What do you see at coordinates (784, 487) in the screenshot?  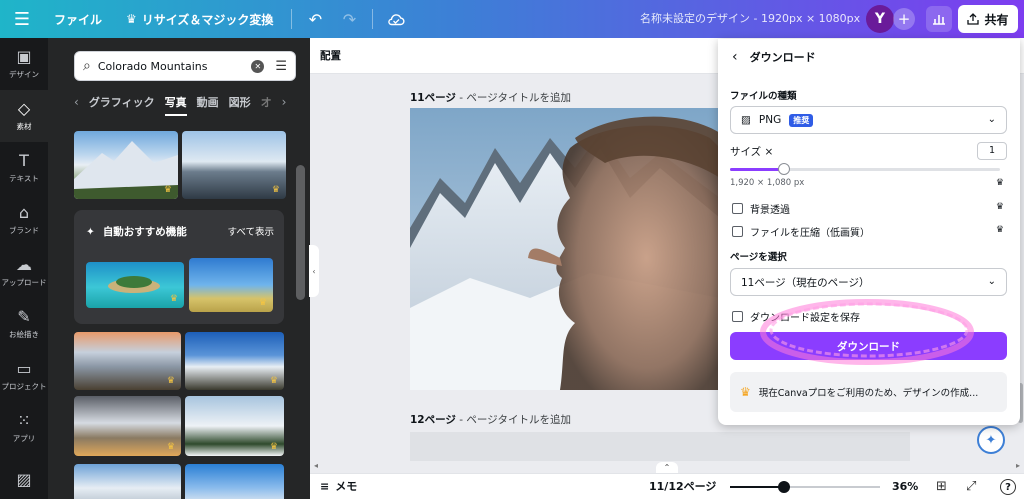 I see `zoom-slider-handle` at bounding box center [784, 487].